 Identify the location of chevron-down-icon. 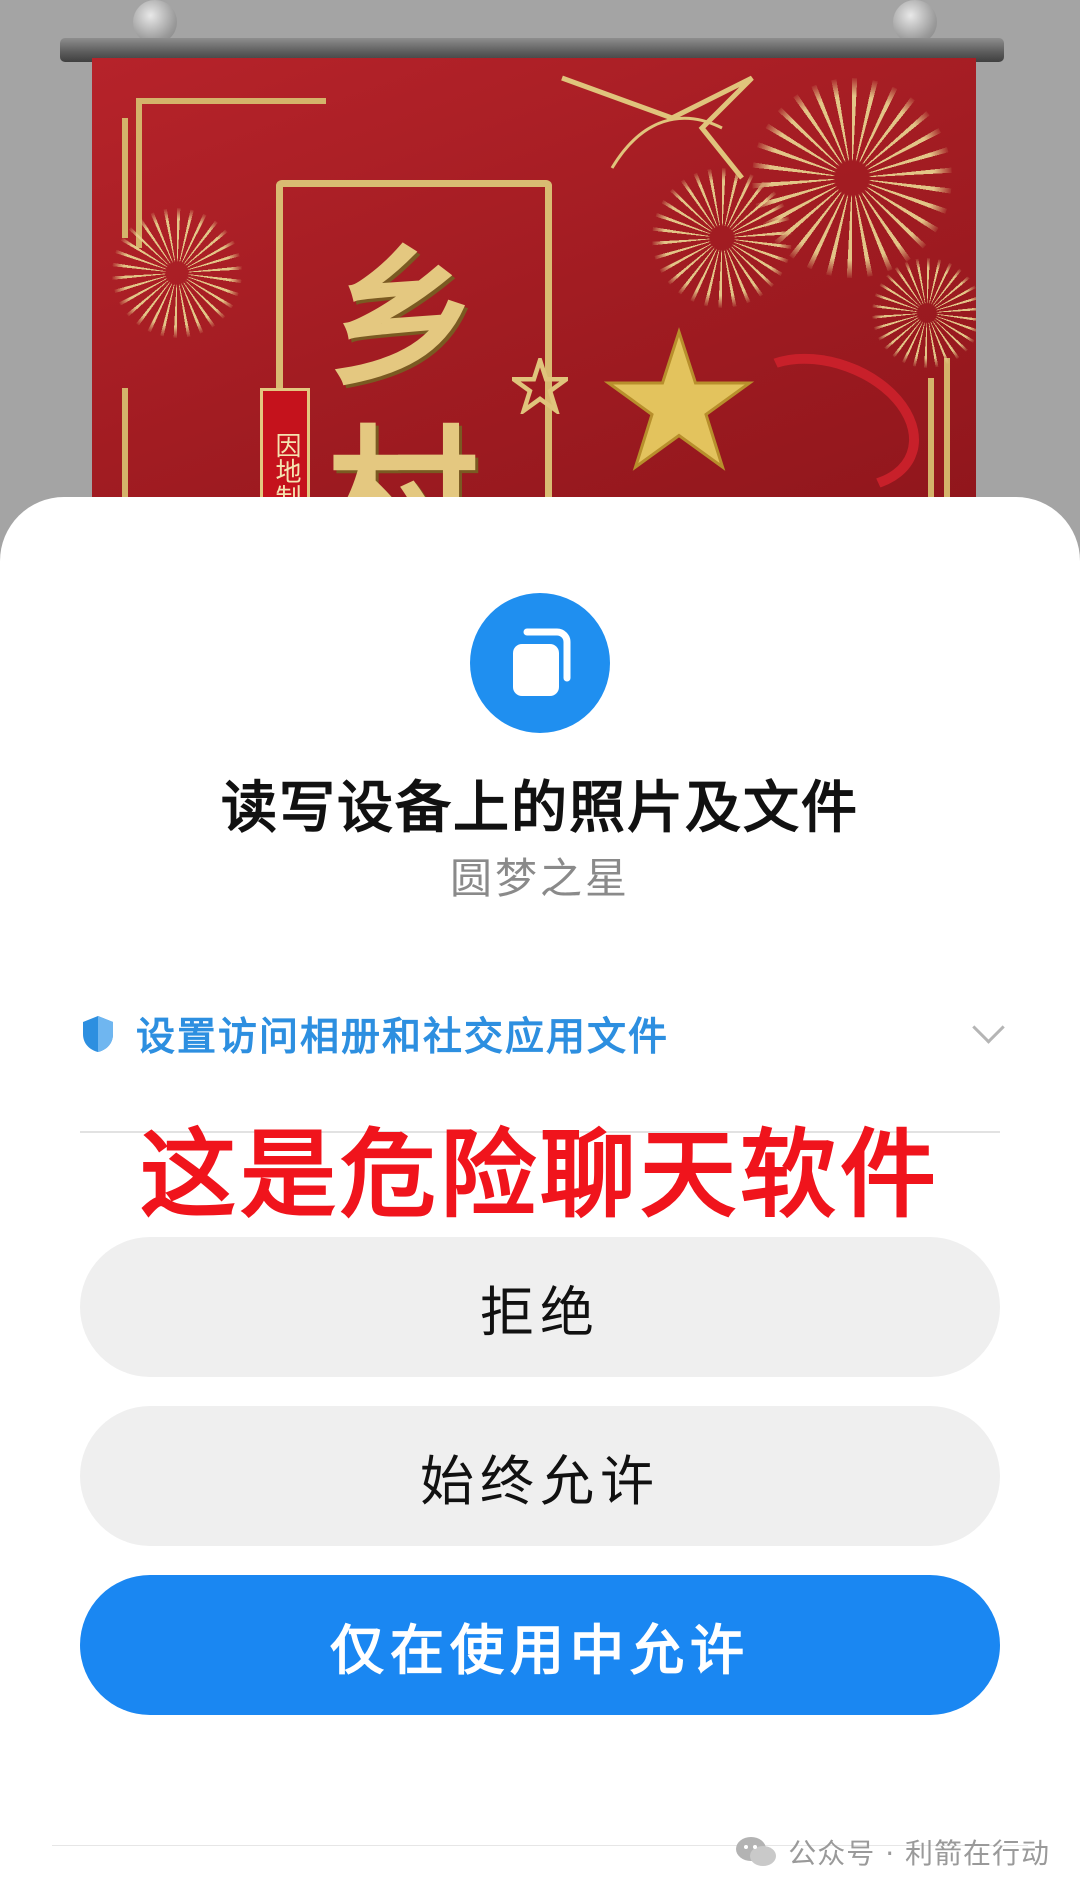
(988, 1027).